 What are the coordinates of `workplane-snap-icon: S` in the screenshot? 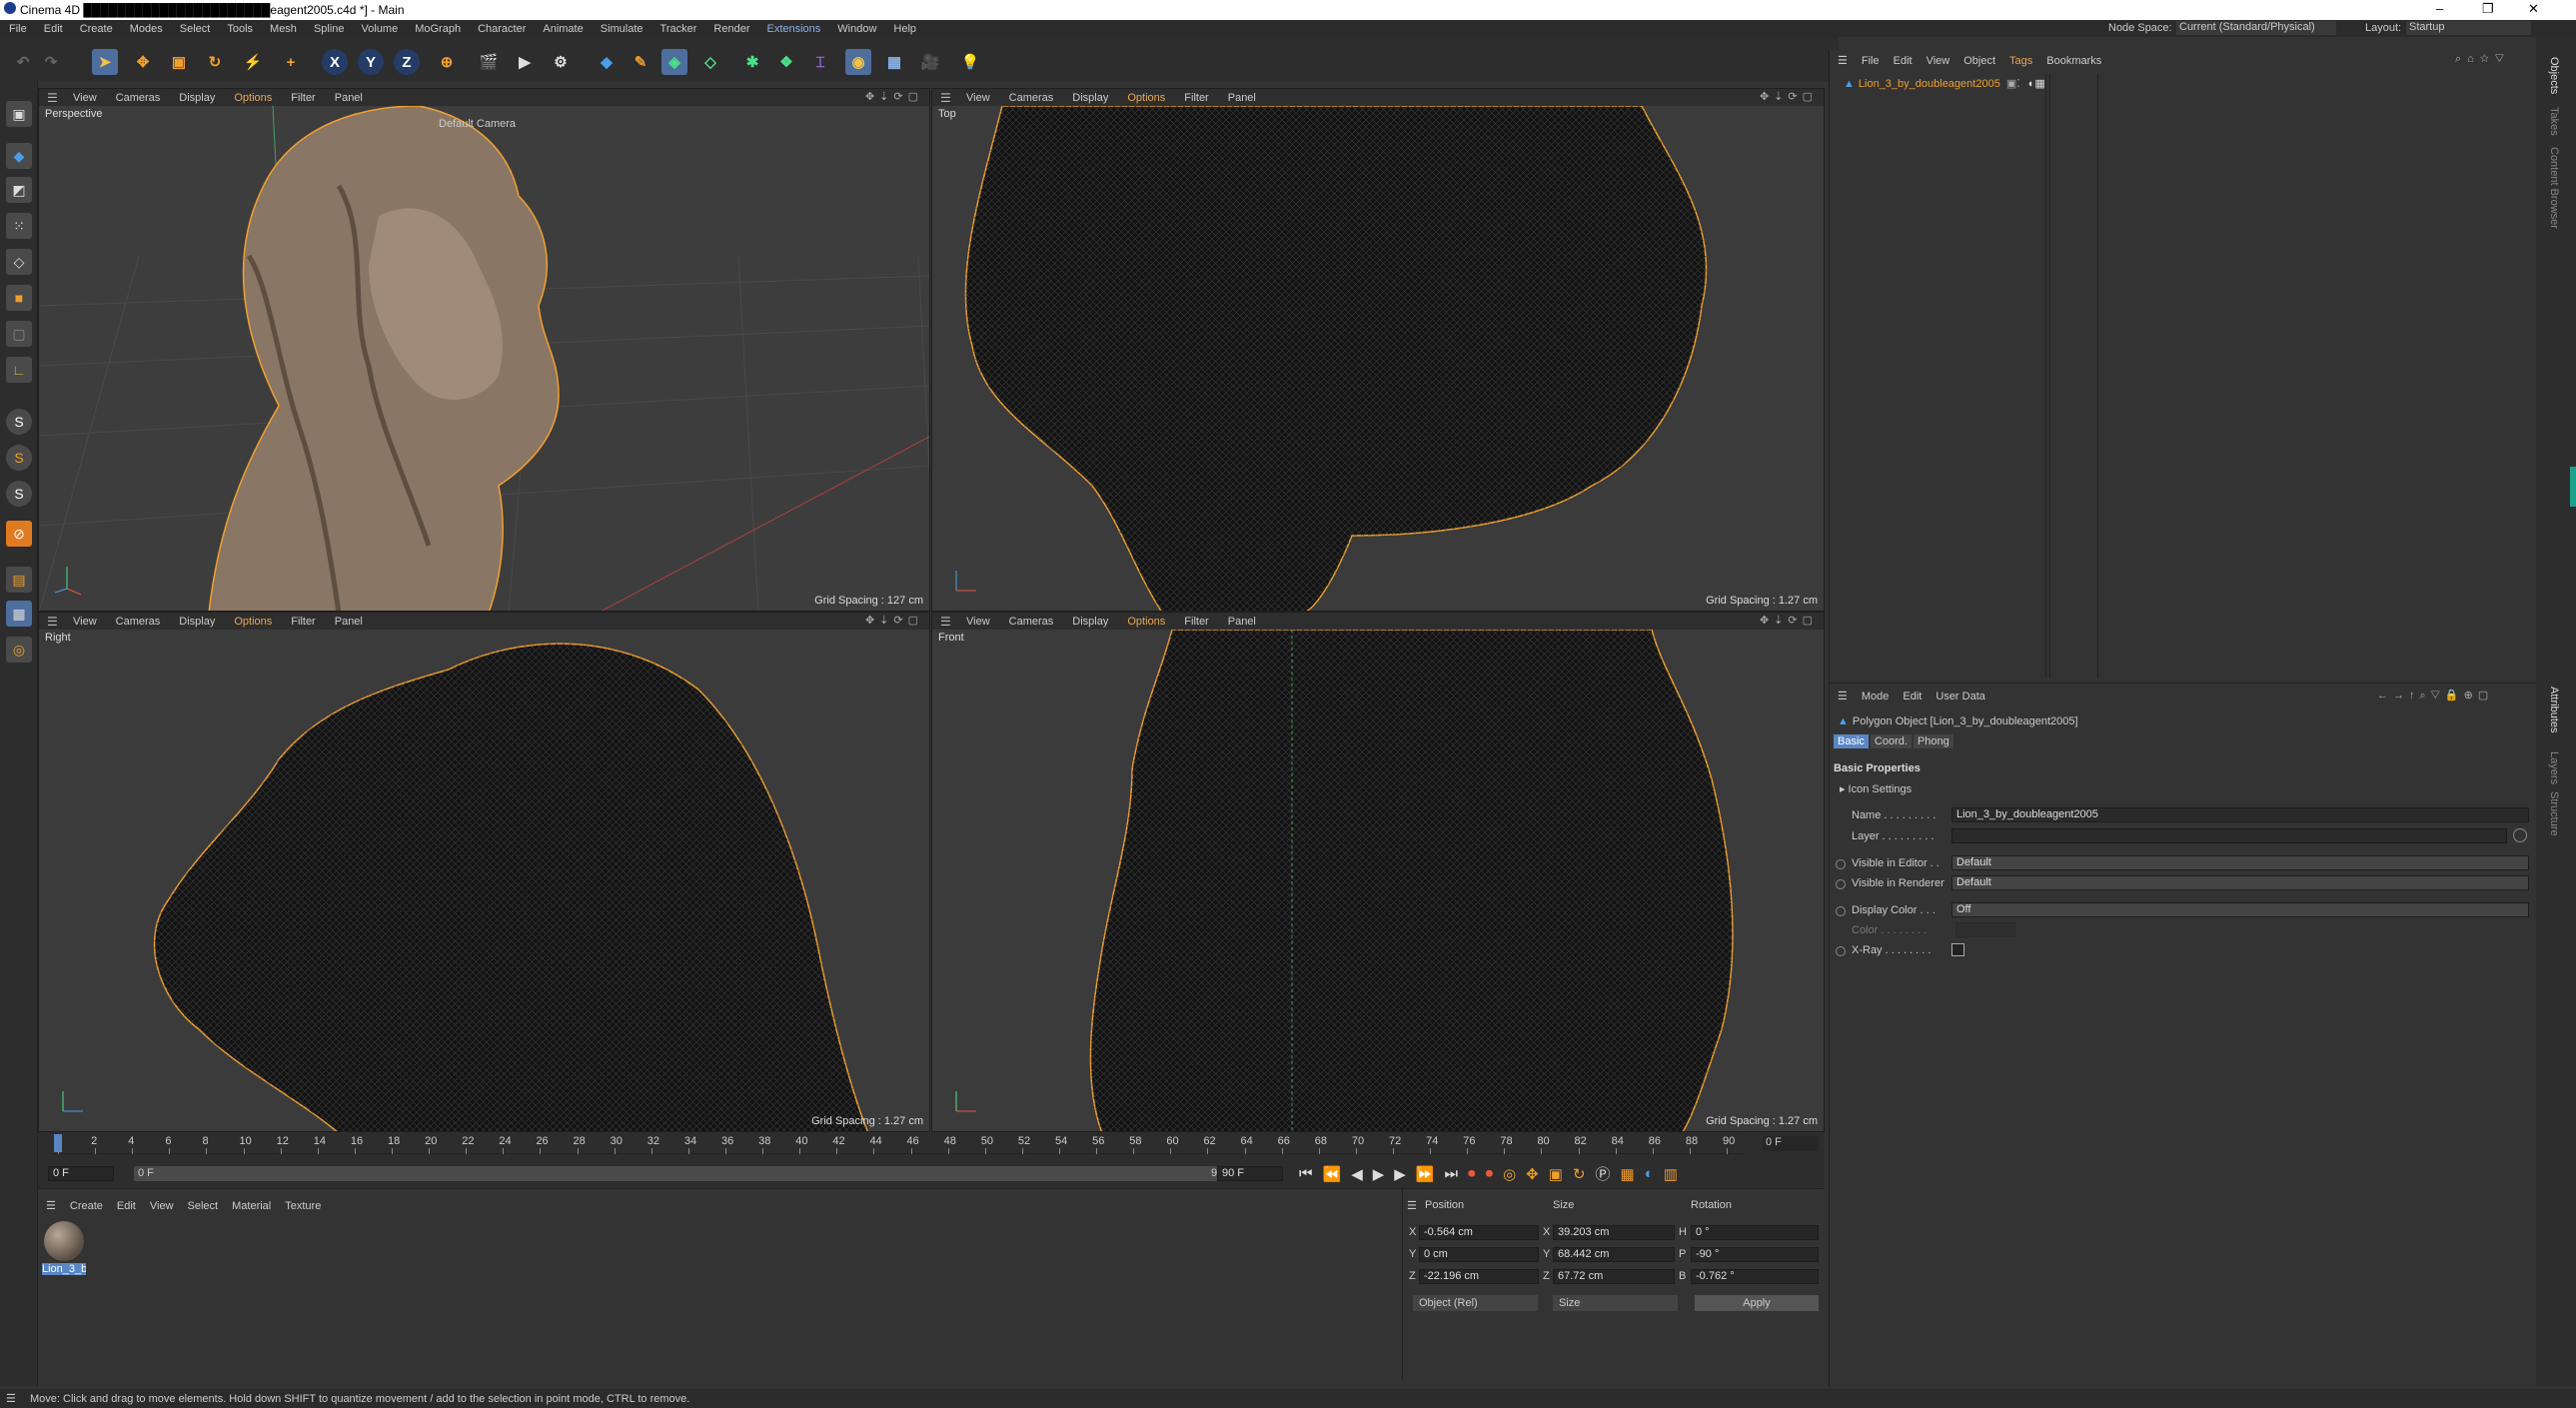 It's located at (19, 494).